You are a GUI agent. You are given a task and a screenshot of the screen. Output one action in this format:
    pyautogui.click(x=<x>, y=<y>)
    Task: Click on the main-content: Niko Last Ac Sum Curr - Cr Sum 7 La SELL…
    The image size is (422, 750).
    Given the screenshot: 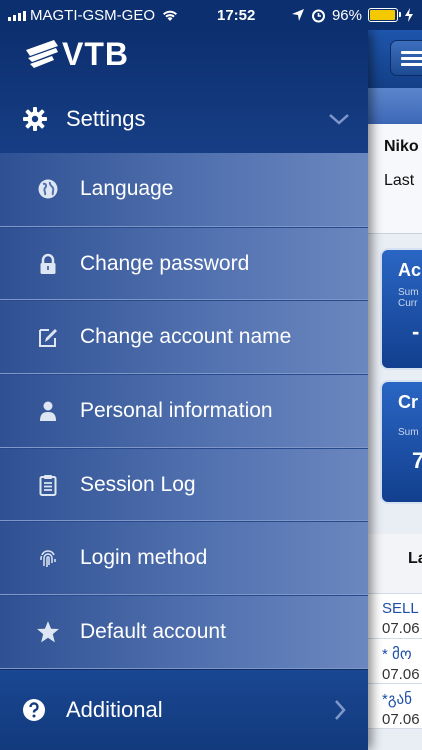 What is the action you would take?
    pyautogui.click(x=395, y=390)
    